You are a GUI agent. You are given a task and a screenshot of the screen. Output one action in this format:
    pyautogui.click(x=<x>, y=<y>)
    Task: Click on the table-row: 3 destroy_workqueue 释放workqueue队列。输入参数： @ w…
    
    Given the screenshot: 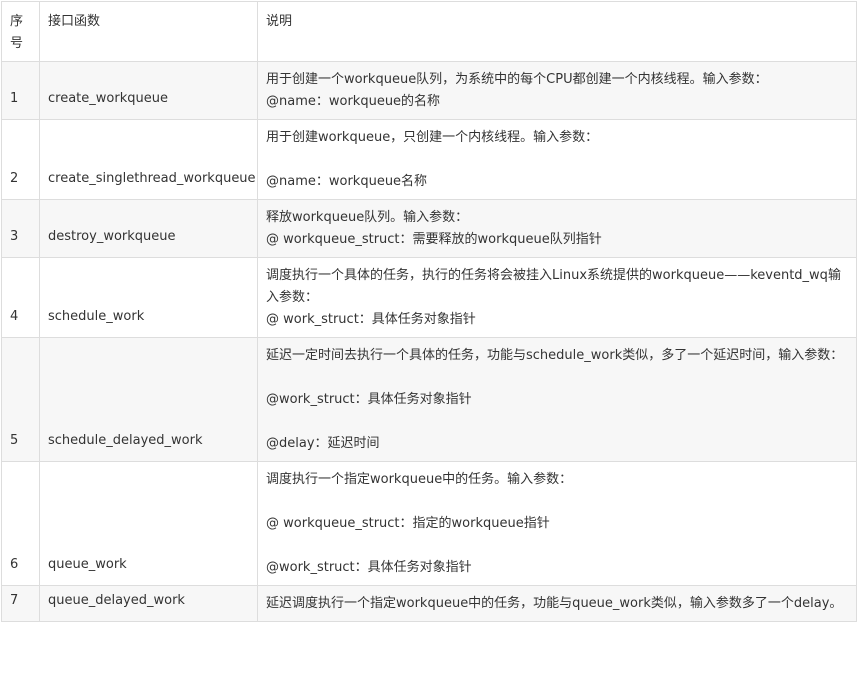 What is the action you would take?
    pyautogui.click(x=429, y=228)
    